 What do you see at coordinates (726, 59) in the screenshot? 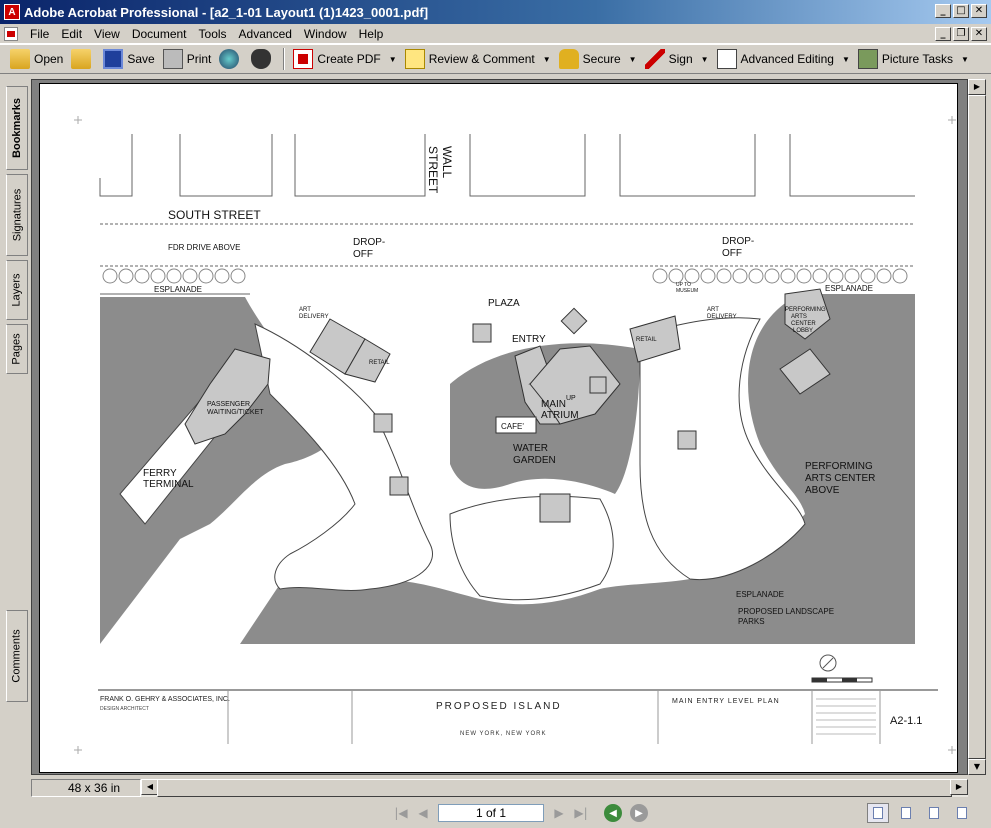
I see `cursor-icon` at bounding box center [726, 59].